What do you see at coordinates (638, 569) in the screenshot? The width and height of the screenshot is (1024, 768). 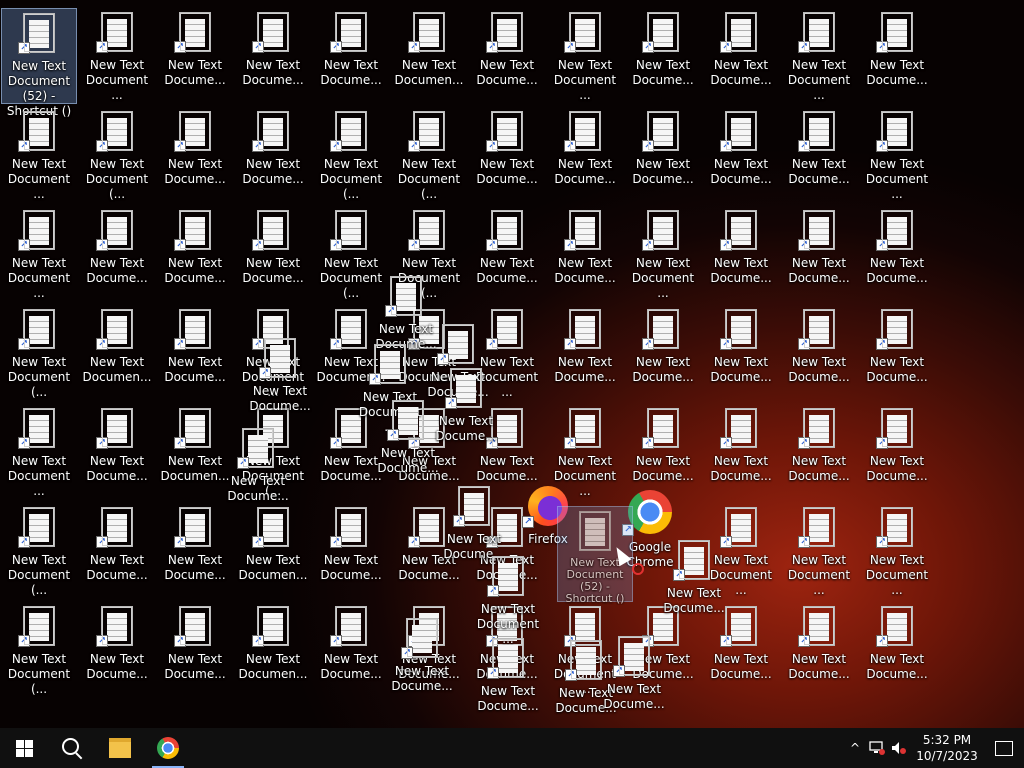 I see `no-drop-icon` at bounding box center [638, 569].